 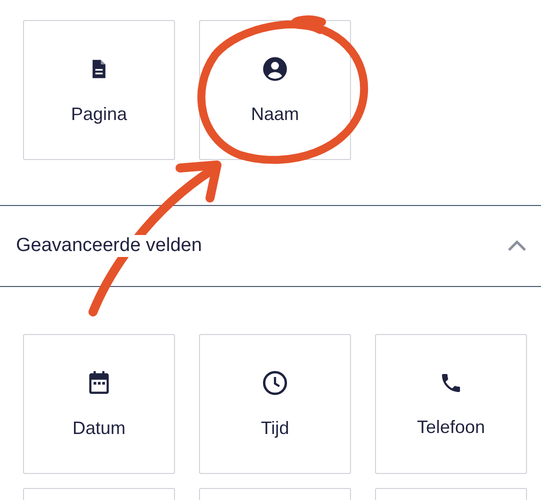 I want to click on field-tile: Tijd, so click(x=275, y=404).